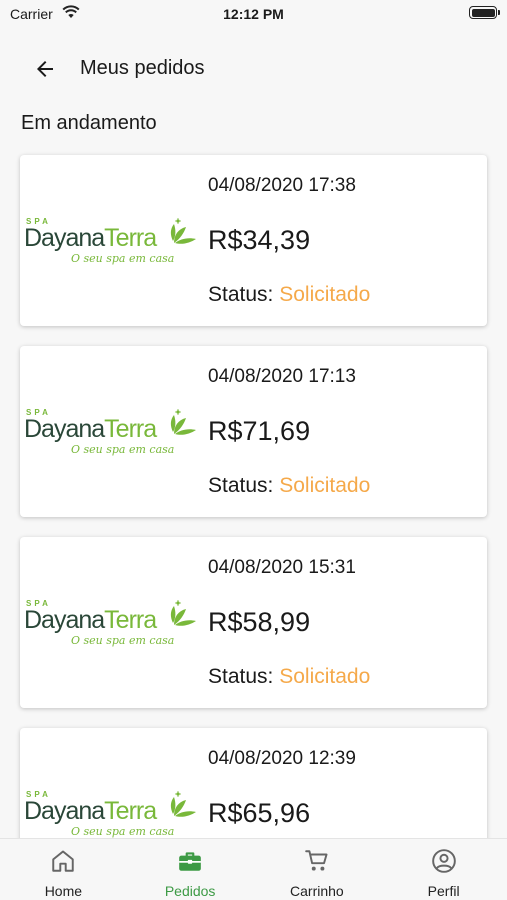 This screenshot has width=507, height=900. What do you see at coordinates (63, 861) in the screenshot?
I see `home-icon` at bounding box center [63, 861].